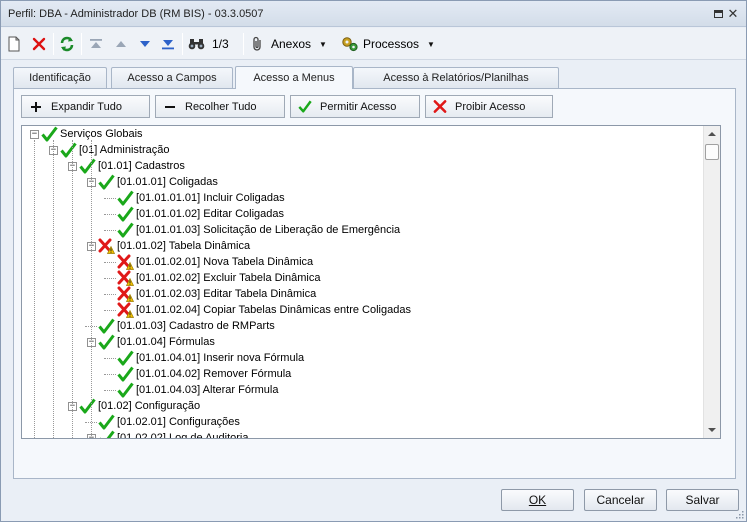  What do you see at coordinates (388, 44) in the screenshot?
I see `processos-dropdown: Processos ▼` at bounding box center [388, 44].